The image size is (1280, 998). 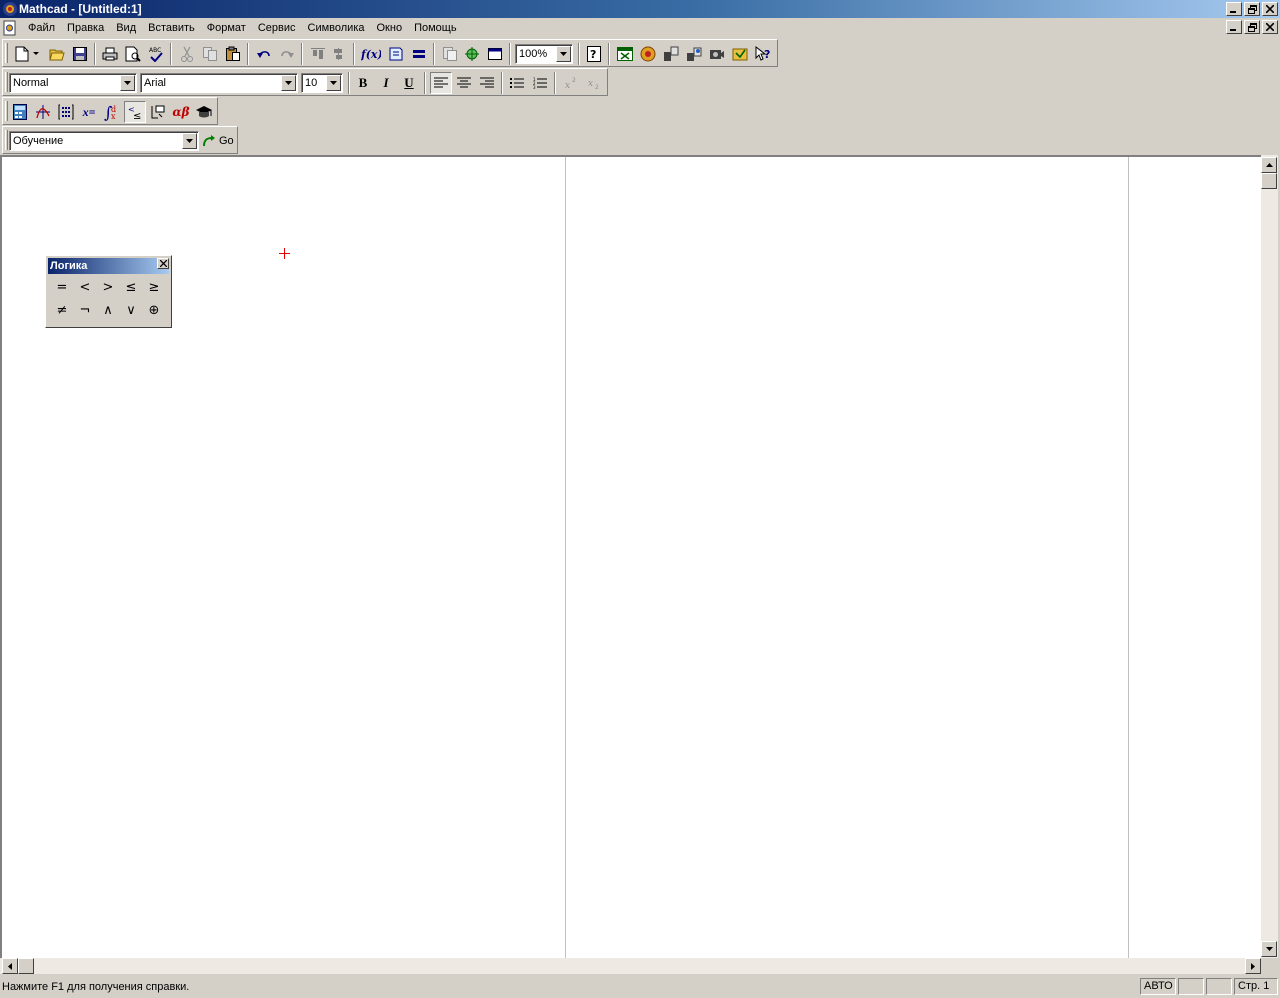 I want to click on bullets-button, so click(x=517, y=83).